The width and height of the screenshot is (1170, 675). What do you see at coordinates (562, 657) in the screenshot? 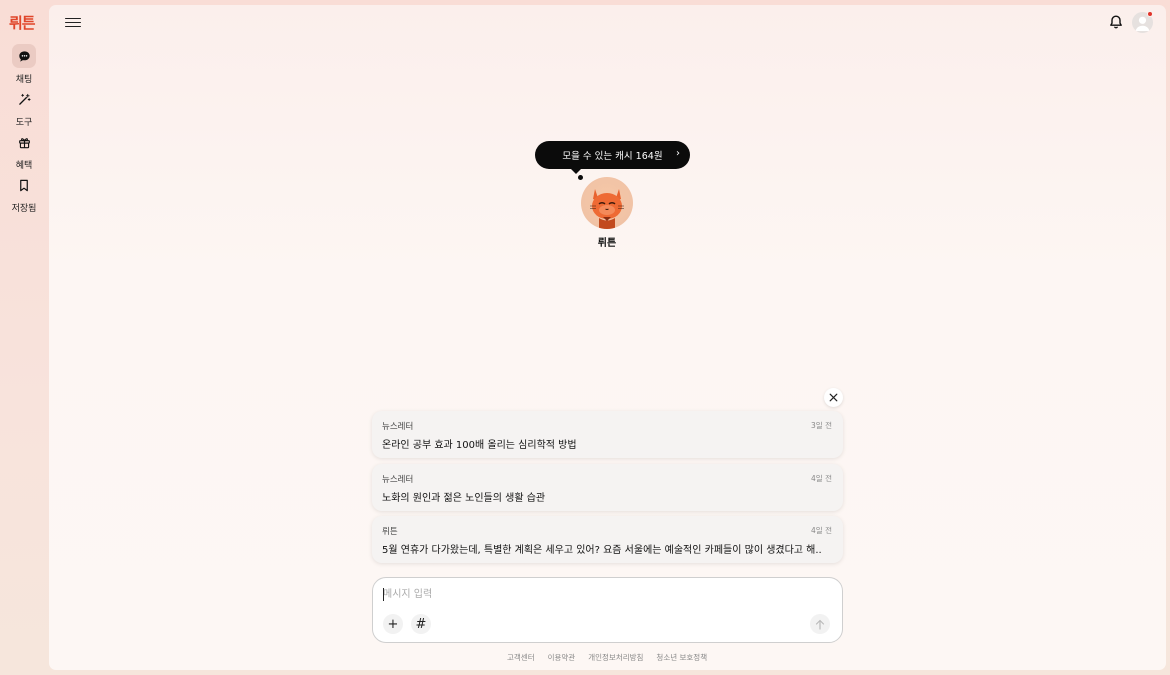
I see `footer-link-terms: 이용약관` at bounding box center [562, 657].